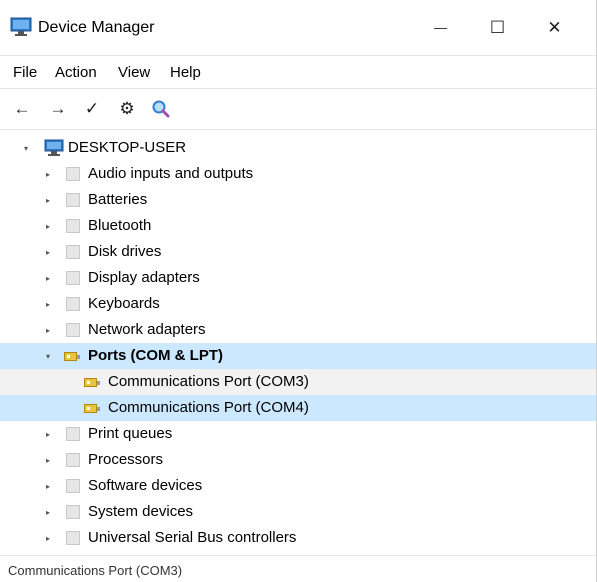 This screenshot has height=582, width=597. I want to click on computer-icon, so click(54, 147).